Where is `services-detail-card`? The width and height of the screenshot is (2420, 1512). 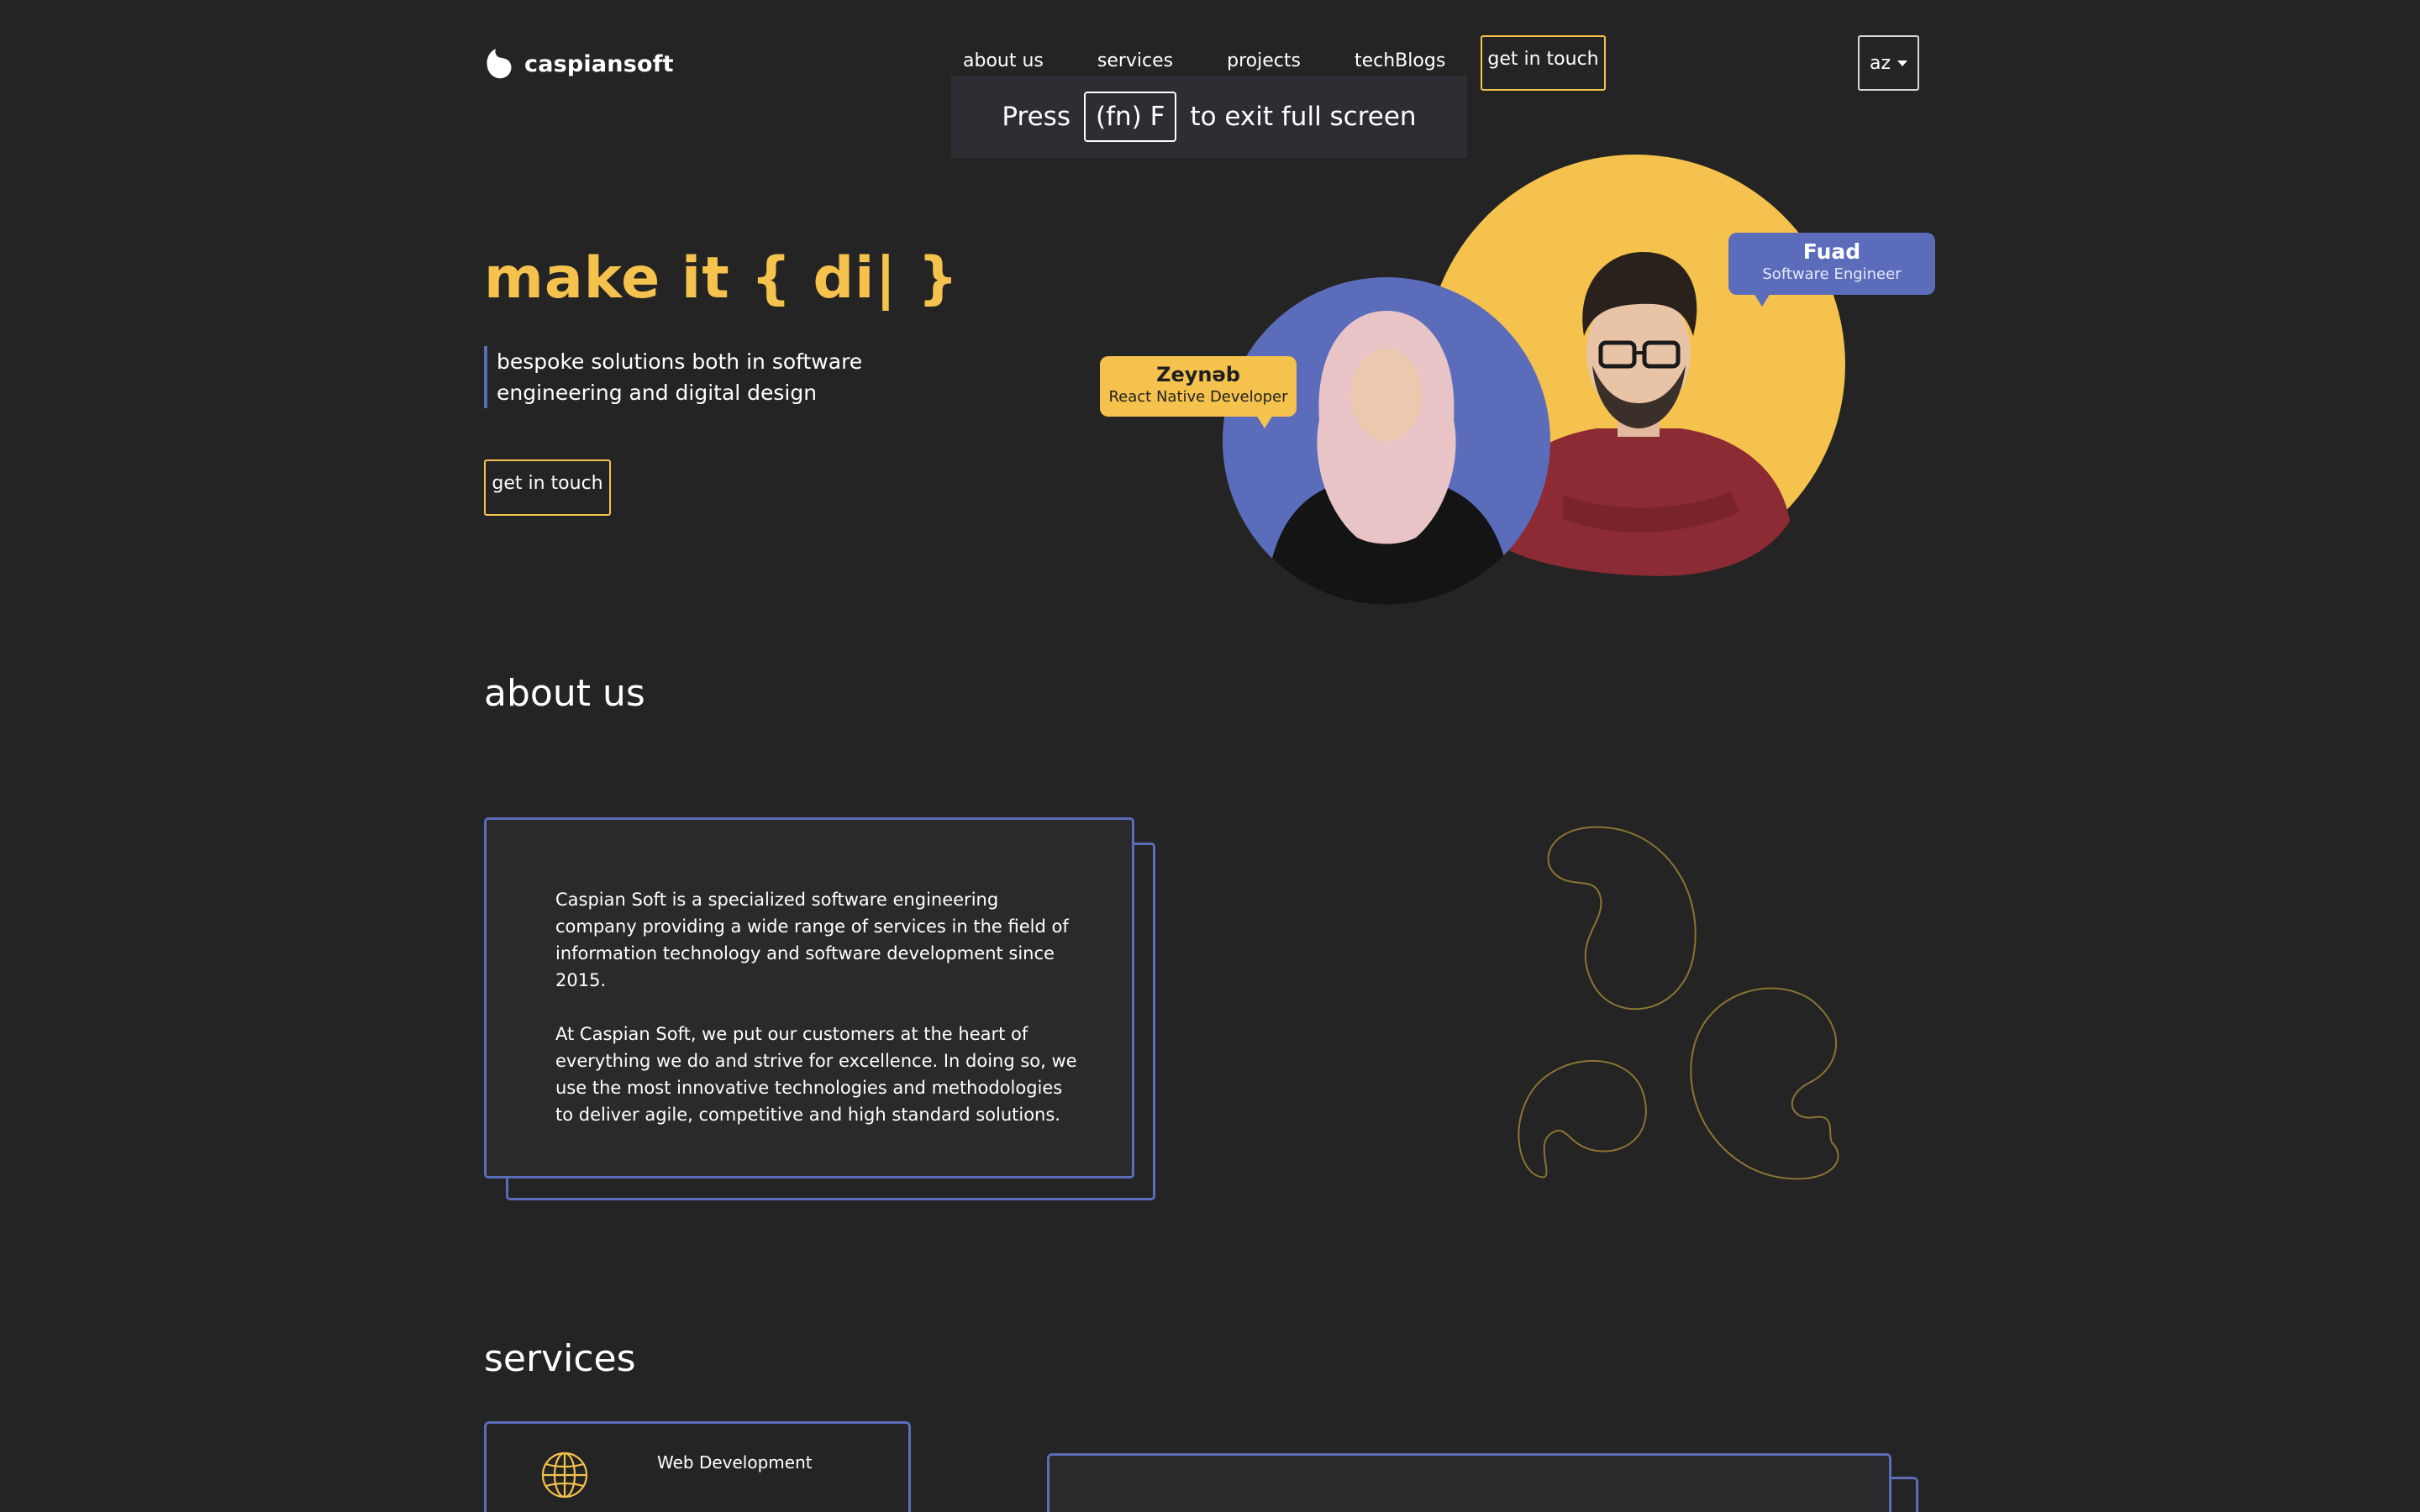
services-detail-card is located at coordinates (1469, 1482).